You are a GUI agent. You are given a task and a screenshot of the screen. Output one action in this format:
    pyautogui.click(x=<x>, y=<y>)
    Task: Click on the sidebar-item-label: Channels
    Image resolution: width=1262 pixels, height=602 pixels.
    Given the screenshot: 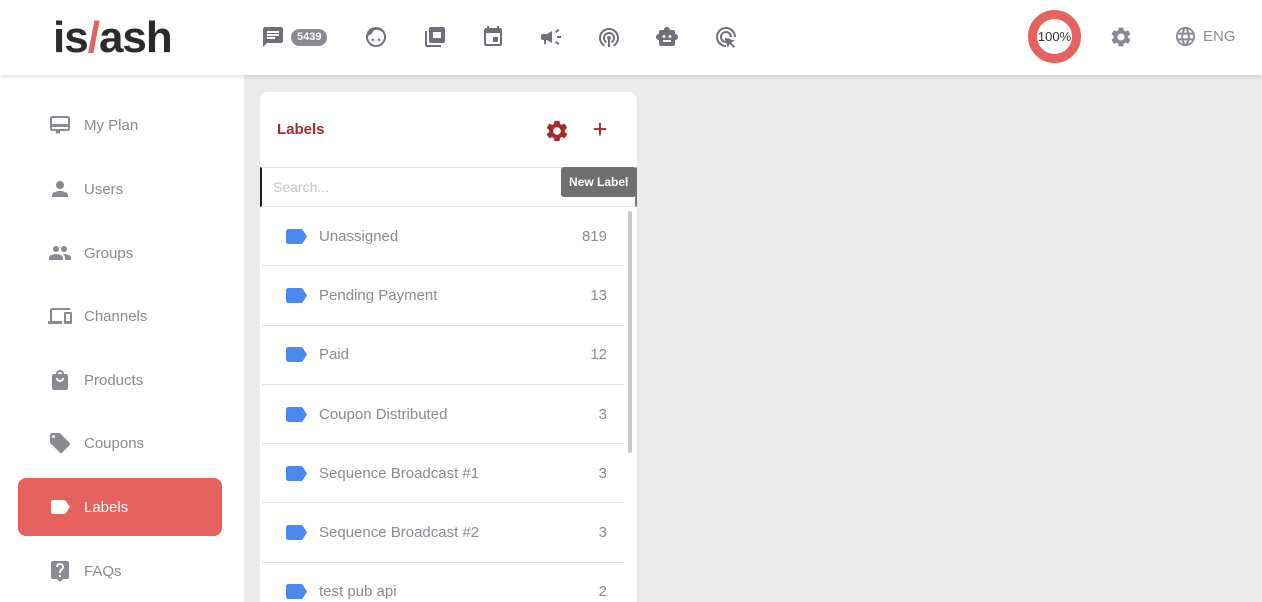 What is the action you would take?
    pyautogui.click(x=116, y=316)
    